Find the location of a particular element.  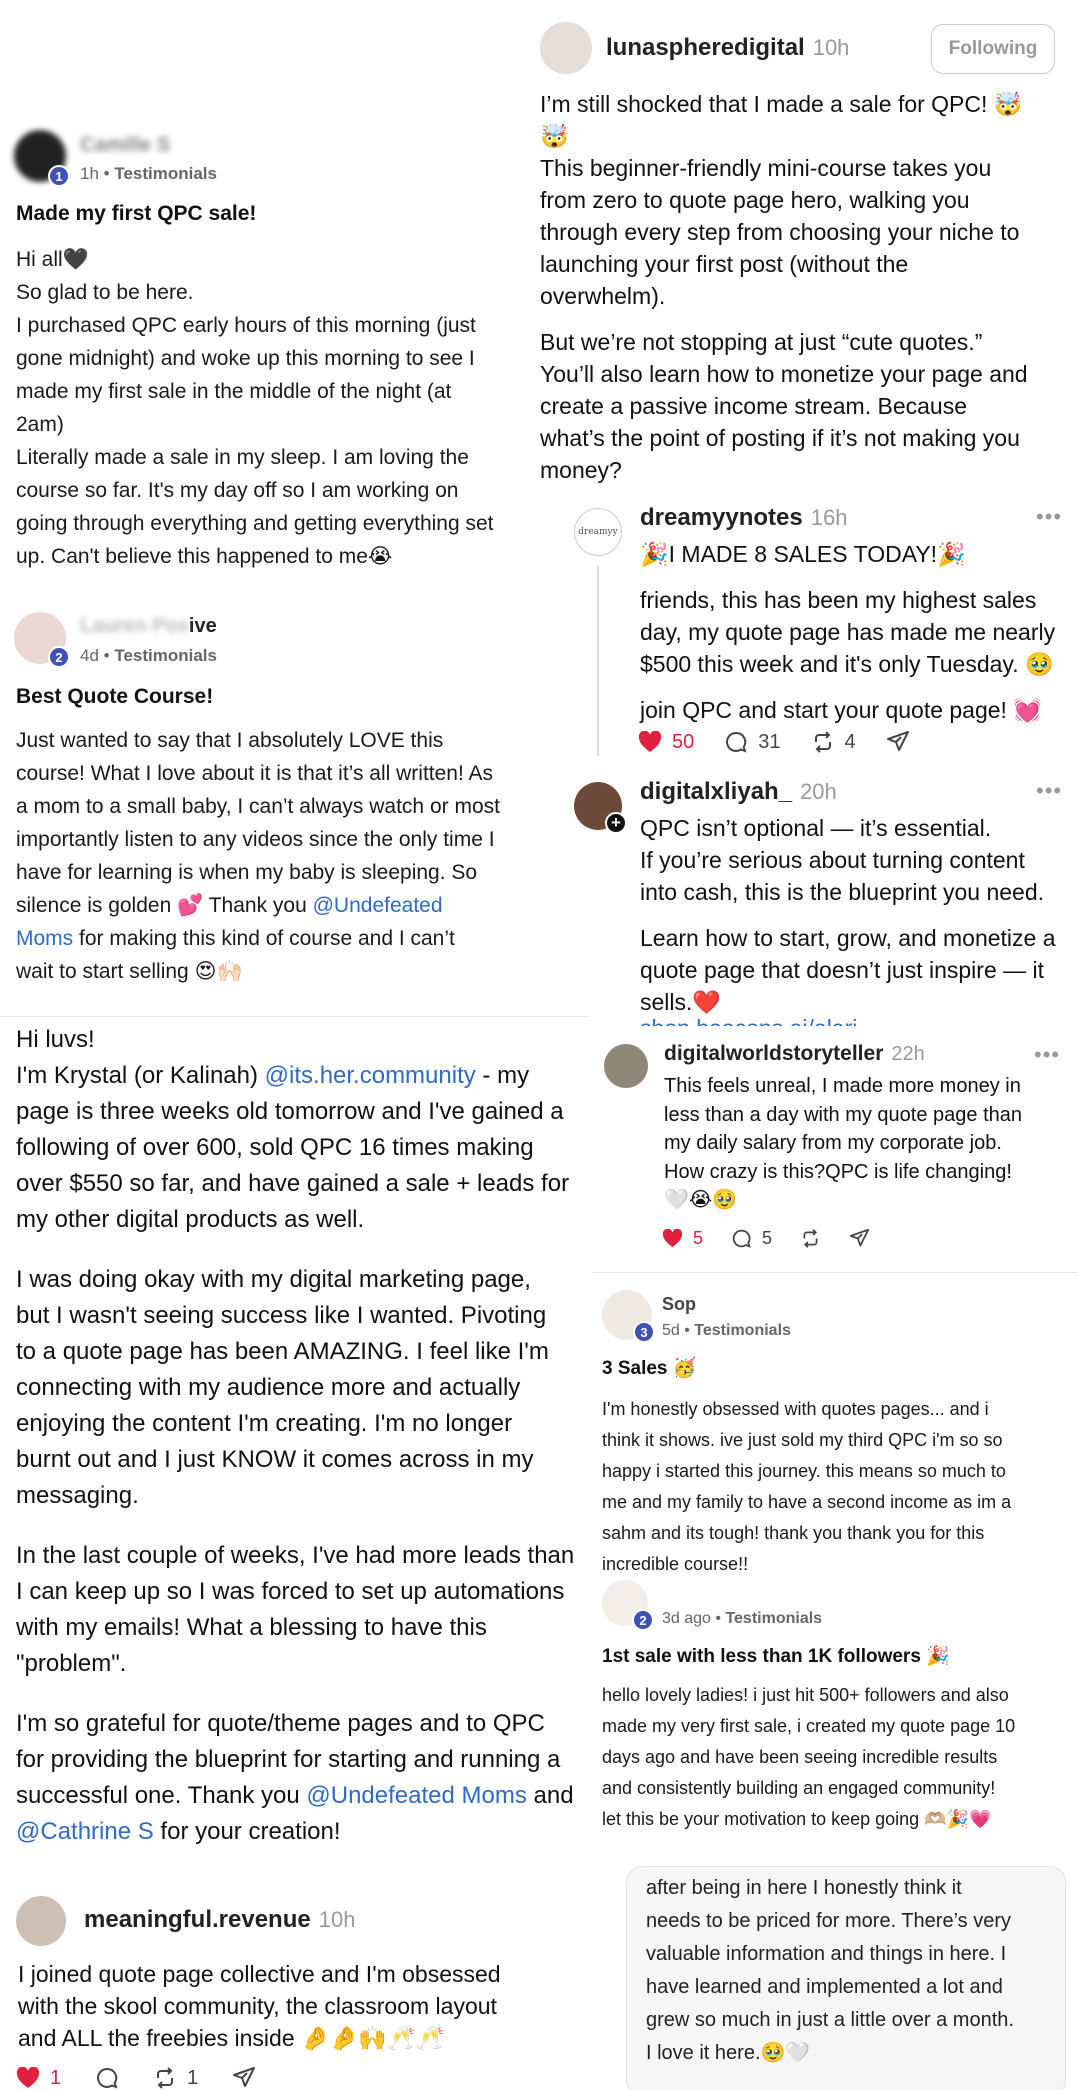

mention-link: @its.her.community is located at coordinates (370, 1075).